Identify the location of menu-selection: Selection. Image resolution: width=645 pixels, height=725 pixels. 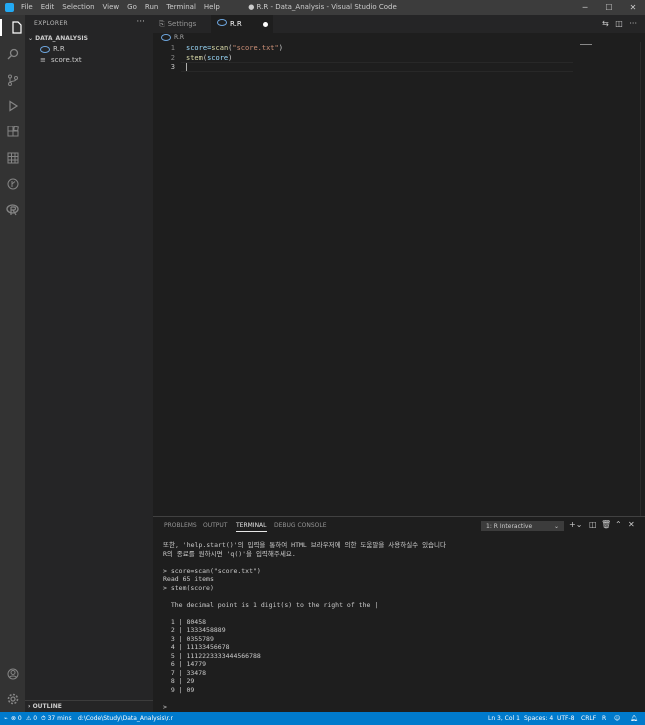
(78, 7).